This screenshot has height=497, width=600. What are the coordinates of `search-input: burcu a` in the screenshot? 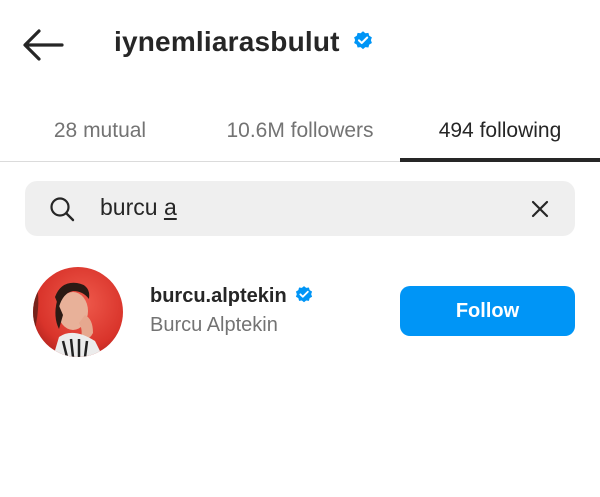 It's located at (300, 208).